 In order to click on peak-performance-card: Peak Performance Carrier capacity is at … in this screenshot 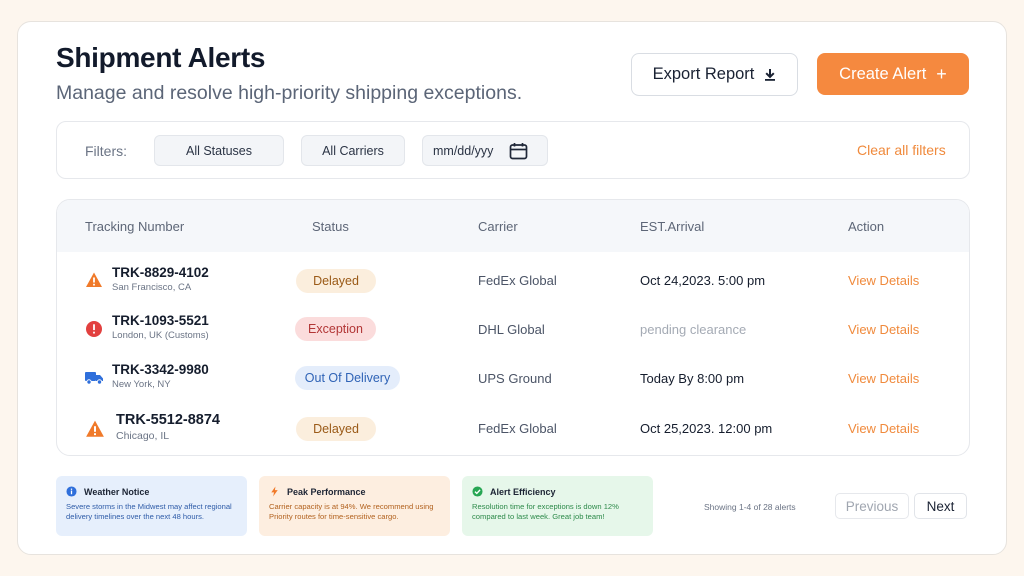, I will do `click(354, 506)`.